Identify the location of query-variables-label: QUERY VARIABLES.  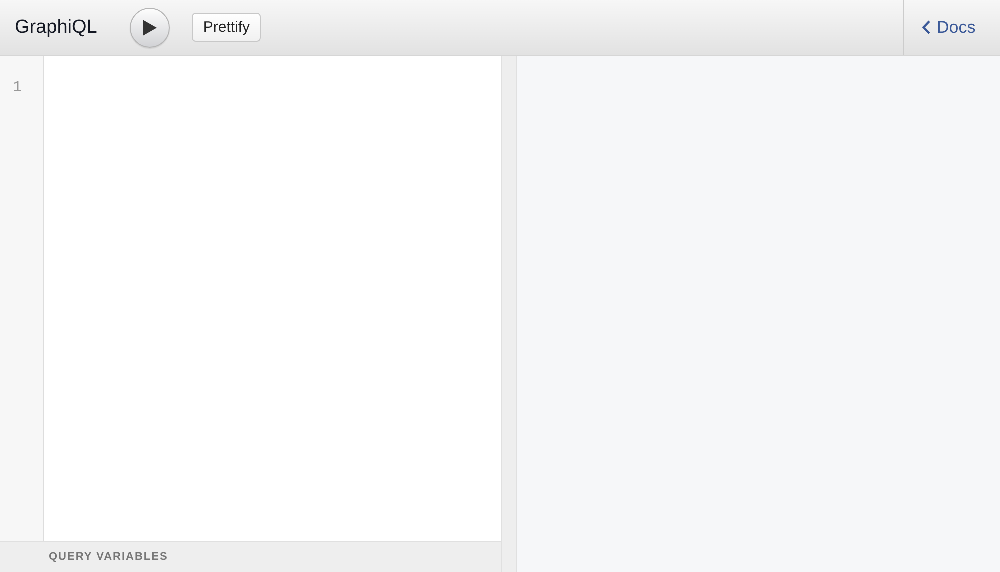
(108, 557).